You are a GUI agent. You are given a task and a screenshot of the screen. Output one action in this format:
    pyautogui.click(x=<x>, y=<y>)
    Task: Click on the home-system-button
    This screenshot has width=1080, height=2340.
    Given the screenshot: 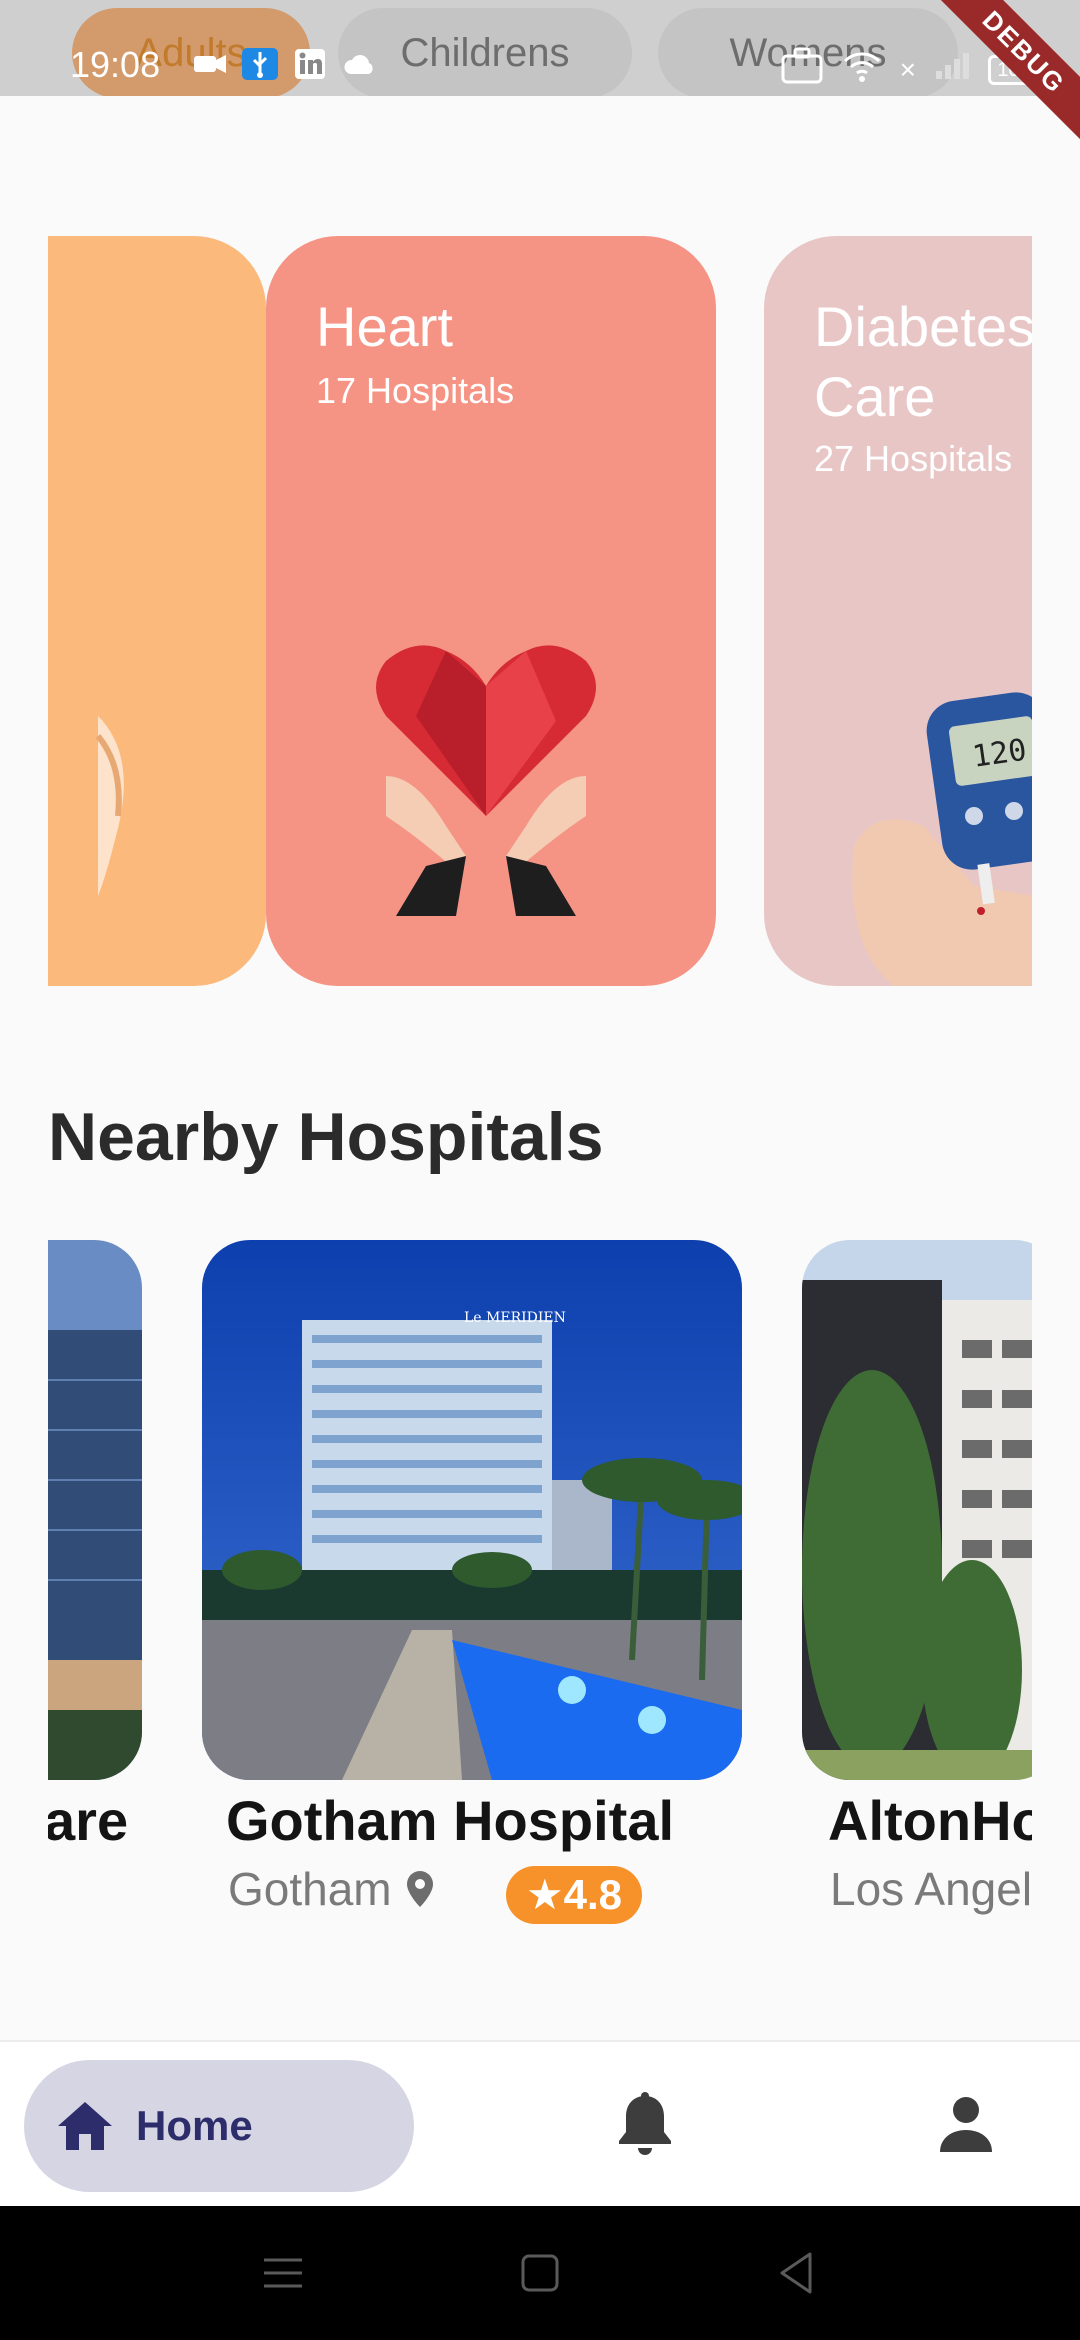 What is the action you would take?
    pyautogui.click(x=540, y=2273)
    